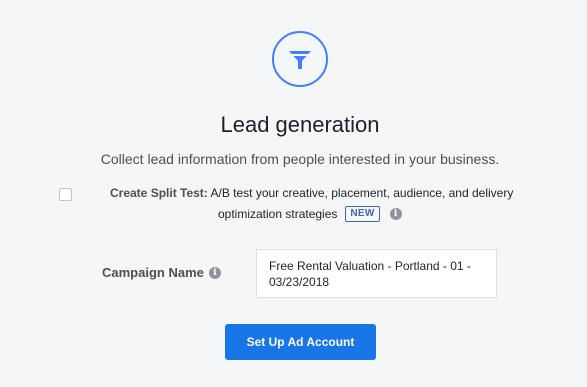 The image size is (587, 387). I want to click on page-title: Lead generation, so click(300, 124).